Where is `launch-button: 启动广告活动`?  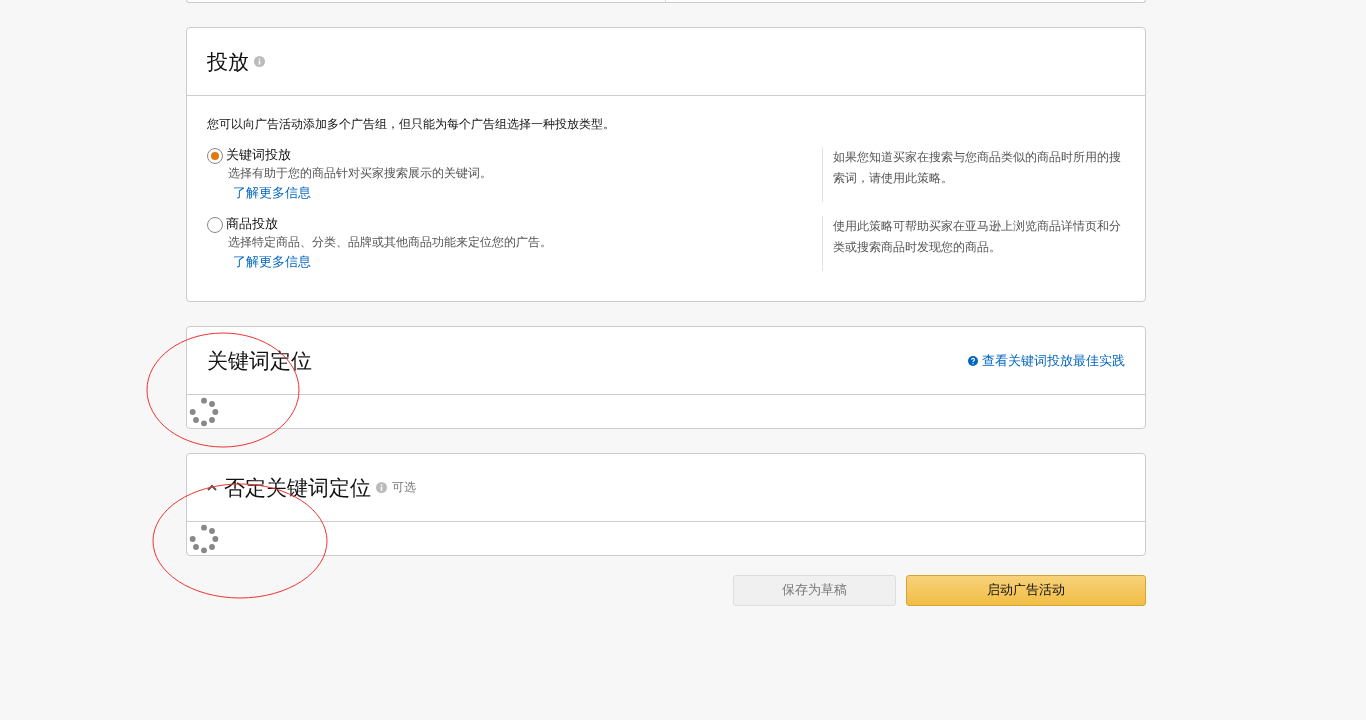
launch-button: 启动广告活动 is located at coordinates (1026, 590).